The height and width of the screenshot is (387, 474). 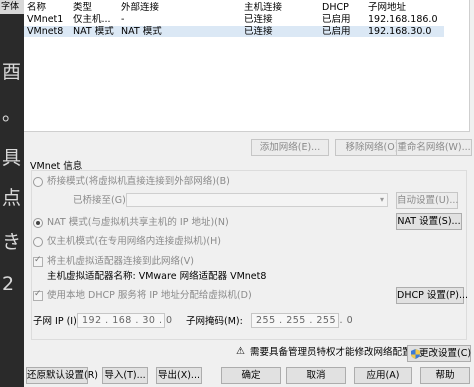 What do you see at coordinates (45, 19) in the screenshot?
I see `cell-name: VMnet1` at bounding box center [45, 19].